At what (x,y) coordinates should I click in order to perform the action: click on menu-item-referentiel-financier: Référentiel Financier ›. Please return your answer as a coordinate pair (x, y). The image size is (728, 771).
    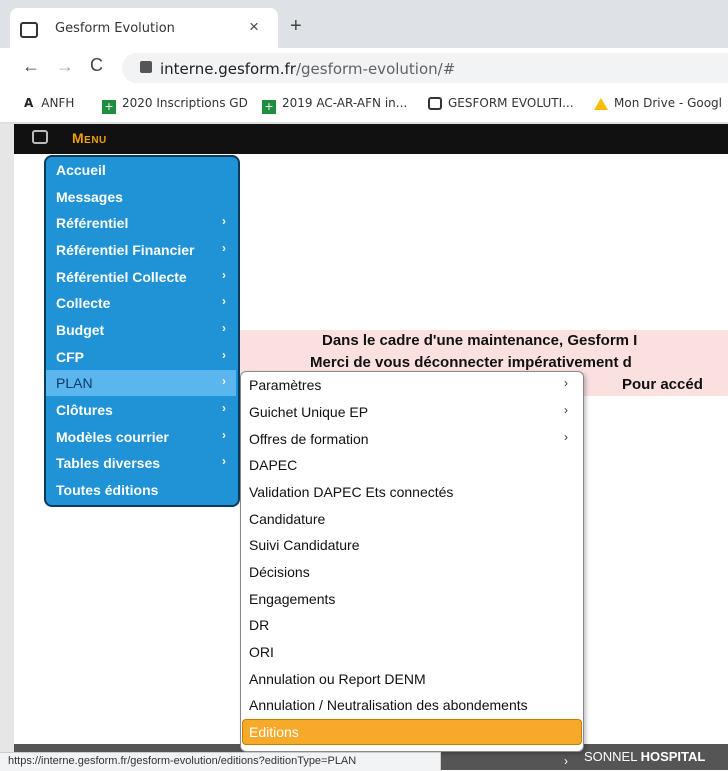
    Looking at the image, I should click on (141, 250).